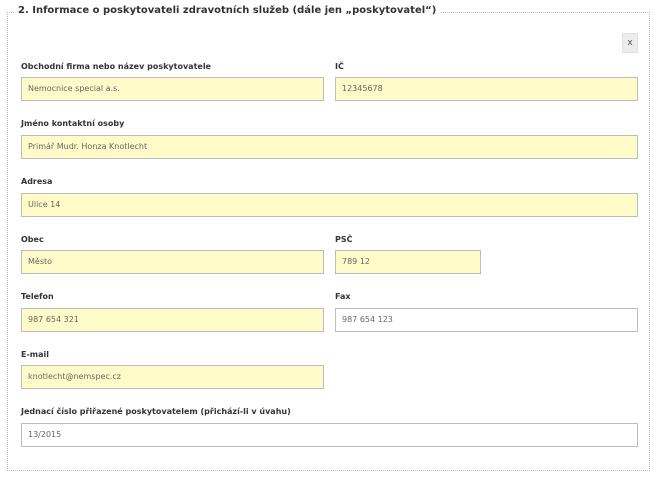 The image size is (663, 480). I want to click on ref-number-input: 13/2015, so click(329, 435).